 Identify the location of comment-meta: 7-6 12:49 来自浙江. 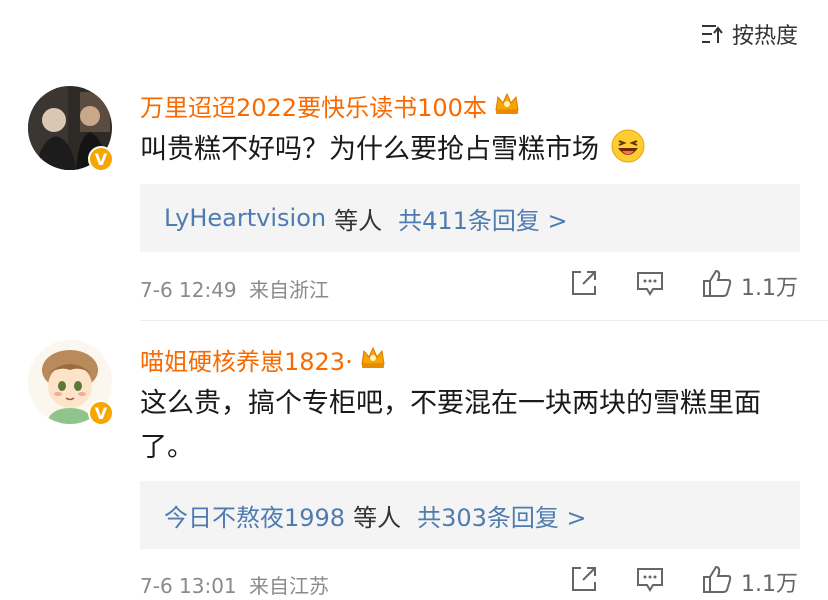
(234, 288).